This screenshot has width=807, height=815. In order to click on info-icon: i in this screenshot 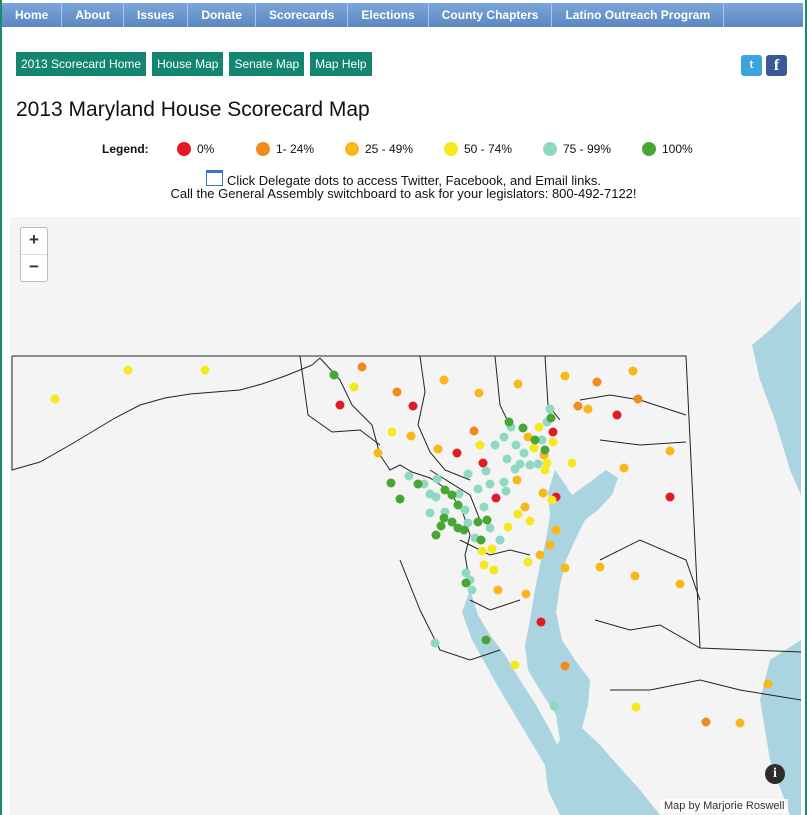, I will do `click(775, 774)`.